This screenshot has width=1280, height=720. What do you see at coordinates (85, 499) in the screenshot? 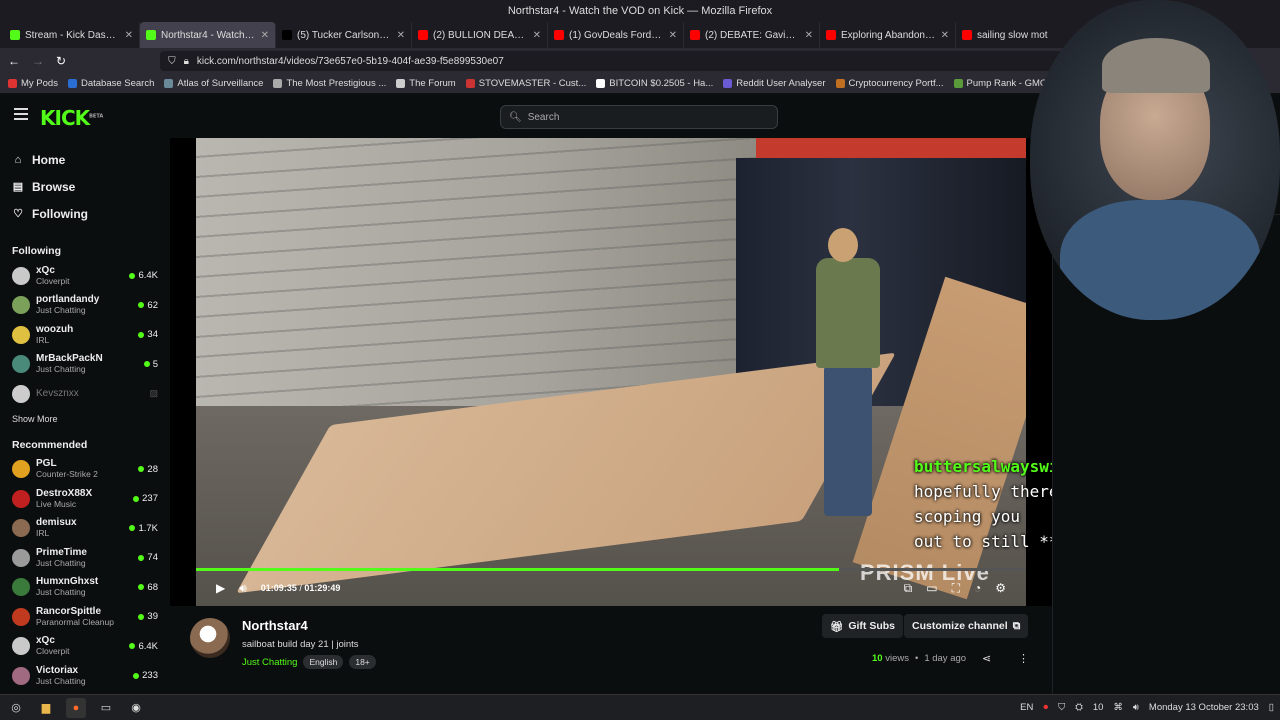
I see `channel-item: DestroX88X Live Music 237` at bounding box center [85, 499].